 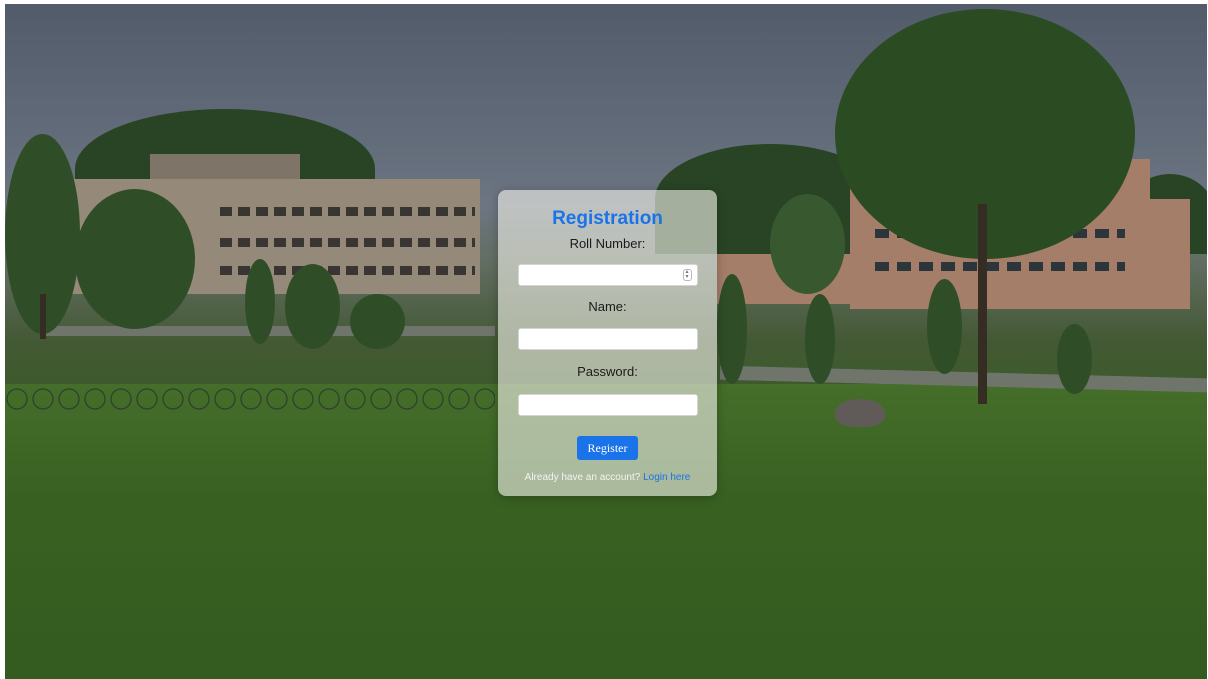 I want to click on login-link: Login here, so click(x=666, y=477).